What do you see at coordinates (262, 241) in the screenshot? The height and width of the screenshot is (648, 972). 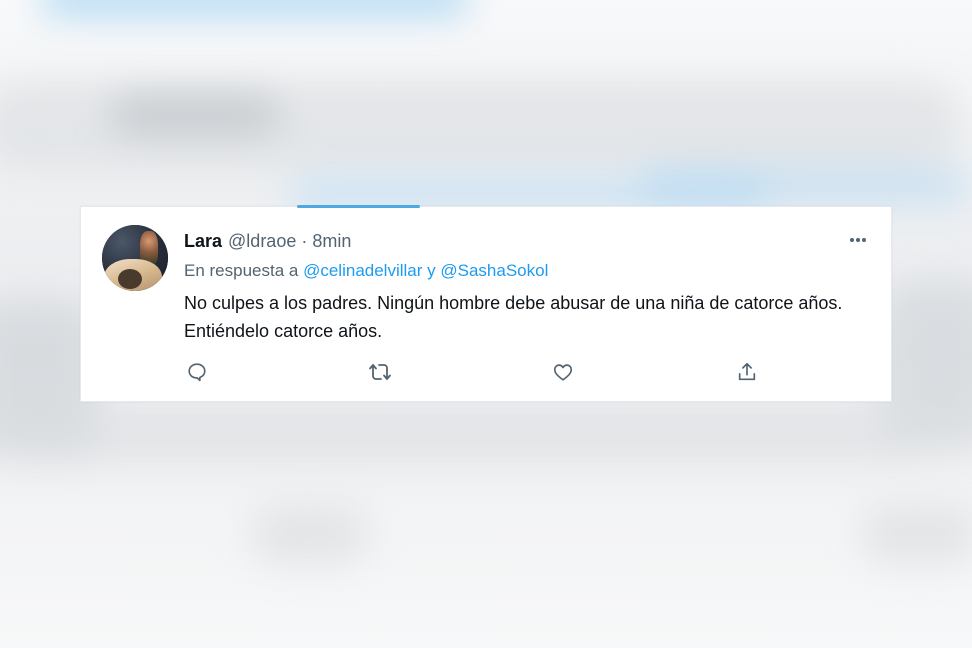 I see `user-handle: @ldraoe` at bounding box center [262, 241].